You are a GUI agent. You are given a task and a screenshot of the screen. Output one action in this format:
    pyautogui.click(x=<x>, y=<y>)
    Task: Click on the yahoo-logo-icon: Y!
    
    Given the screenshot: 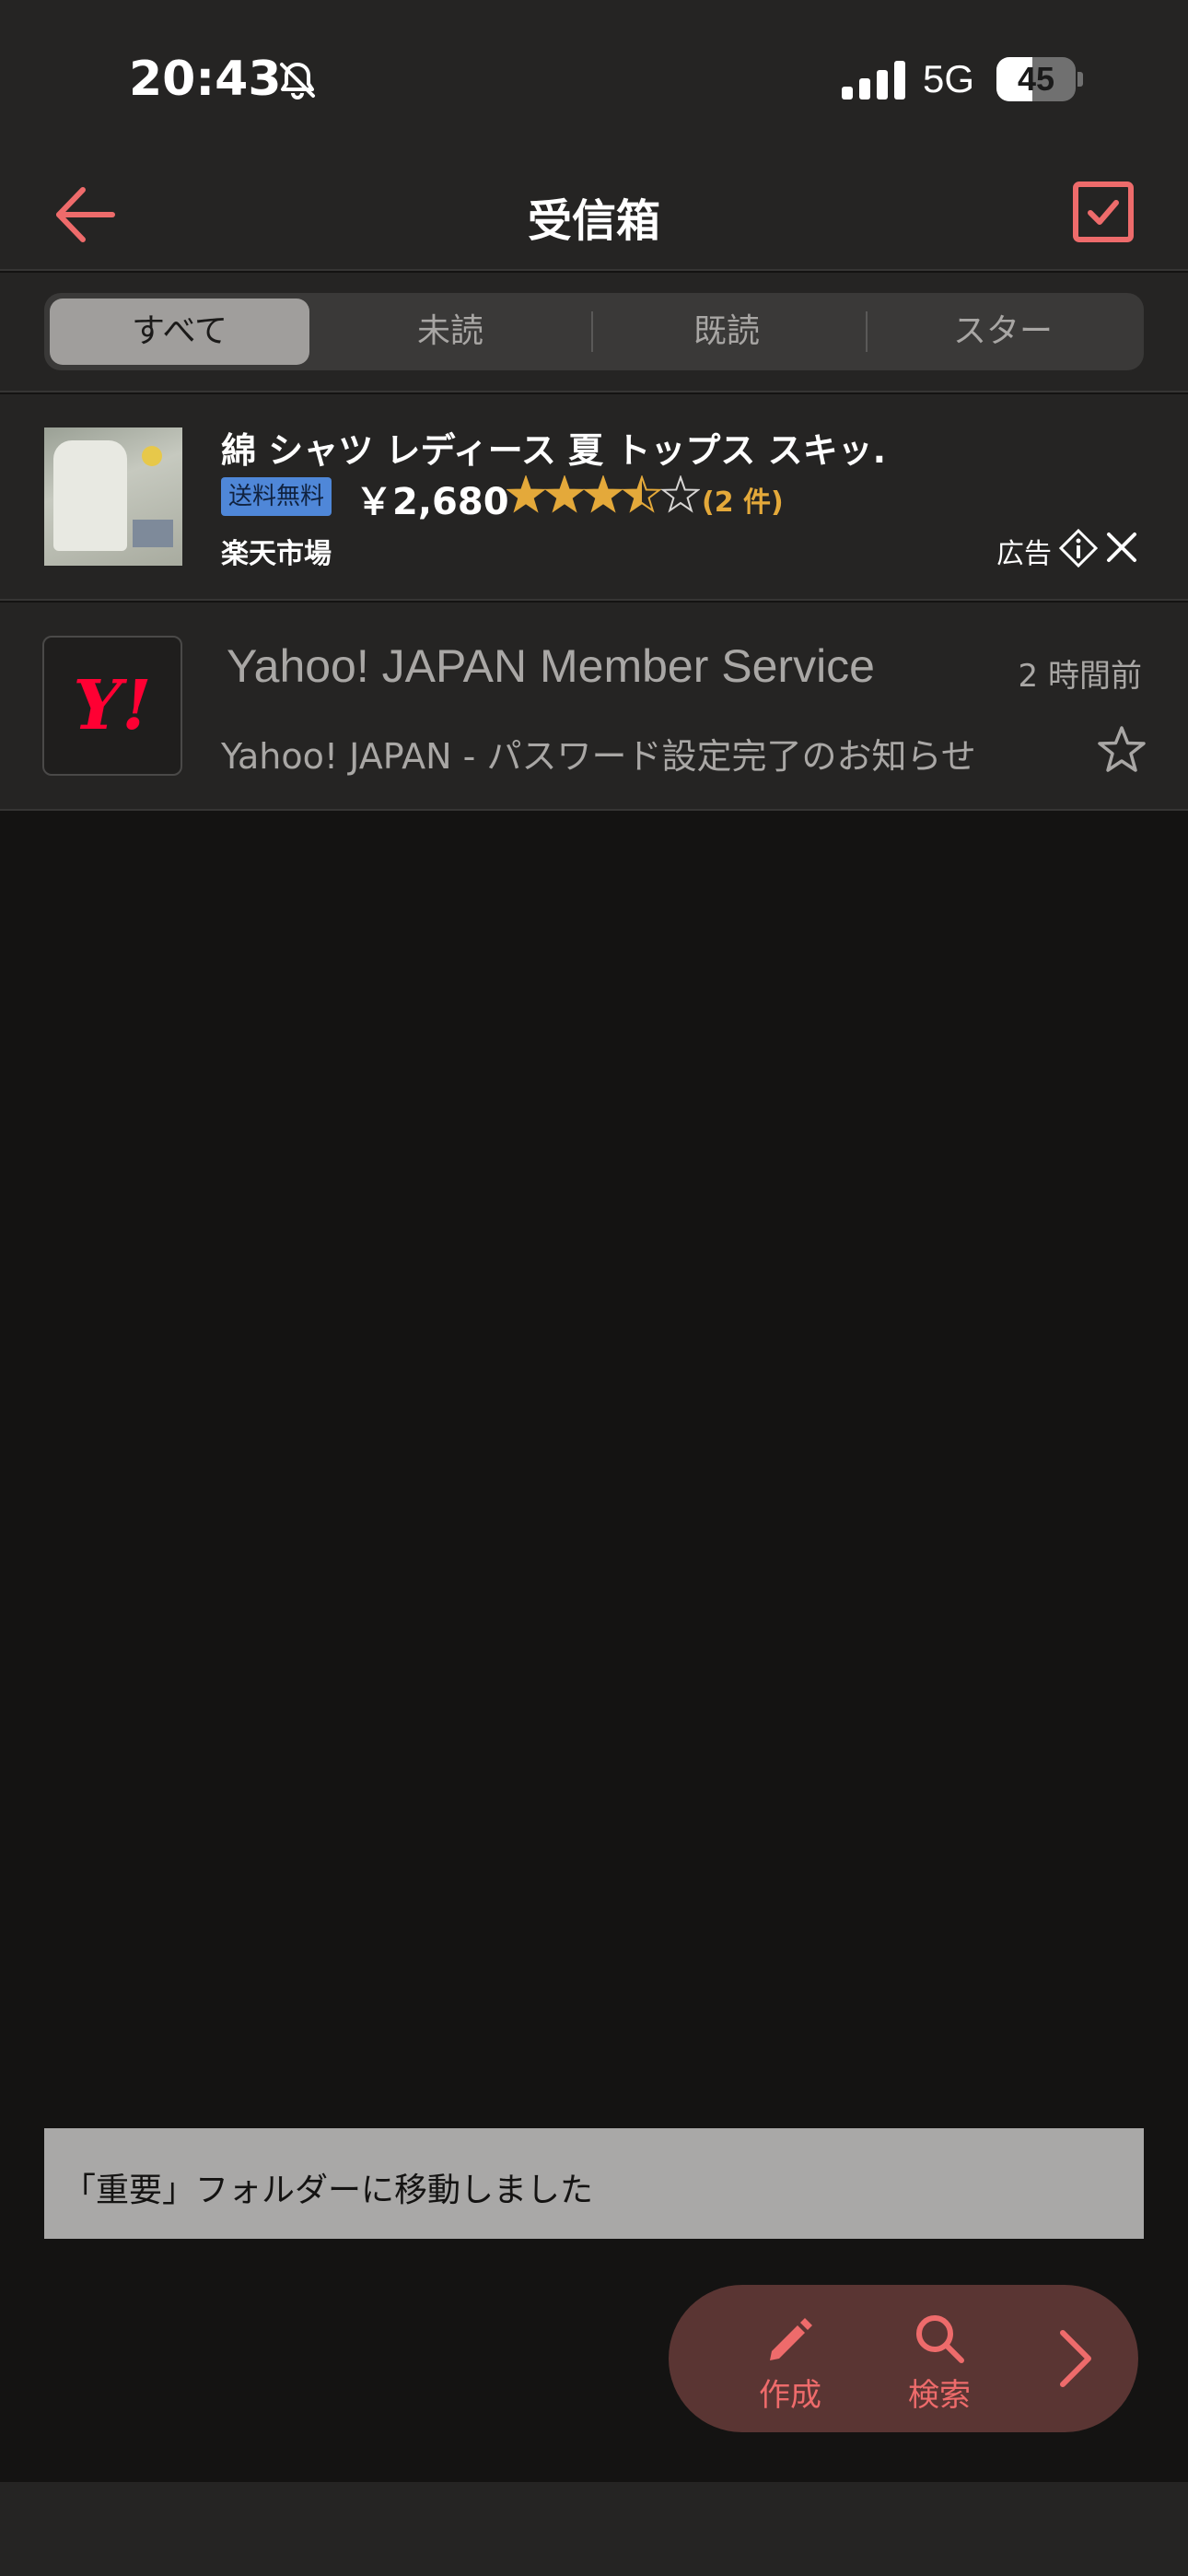 What is the action you would take?
    pyautogui.click(x=112, y=705)
    